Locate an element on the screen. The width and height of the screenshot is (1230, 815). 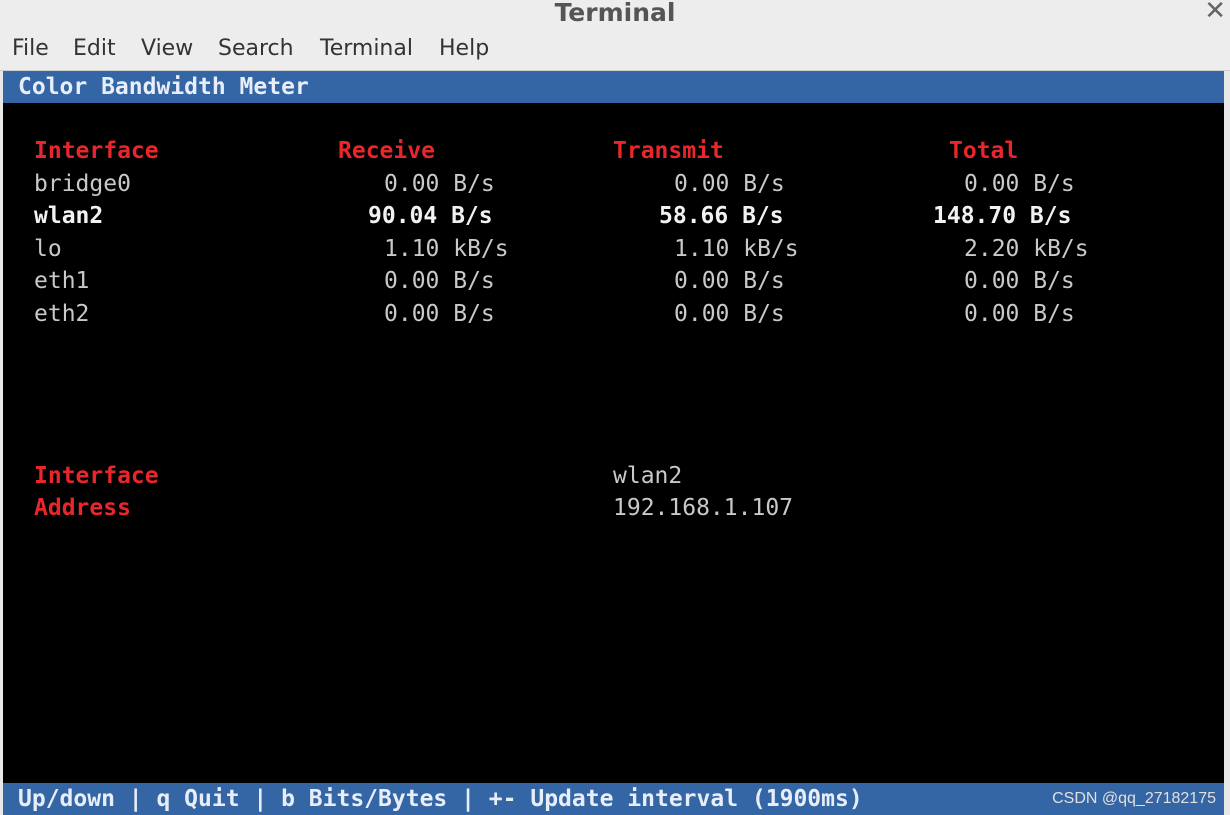
detail-interface-label: Interface is located at coordinates (96, 476).